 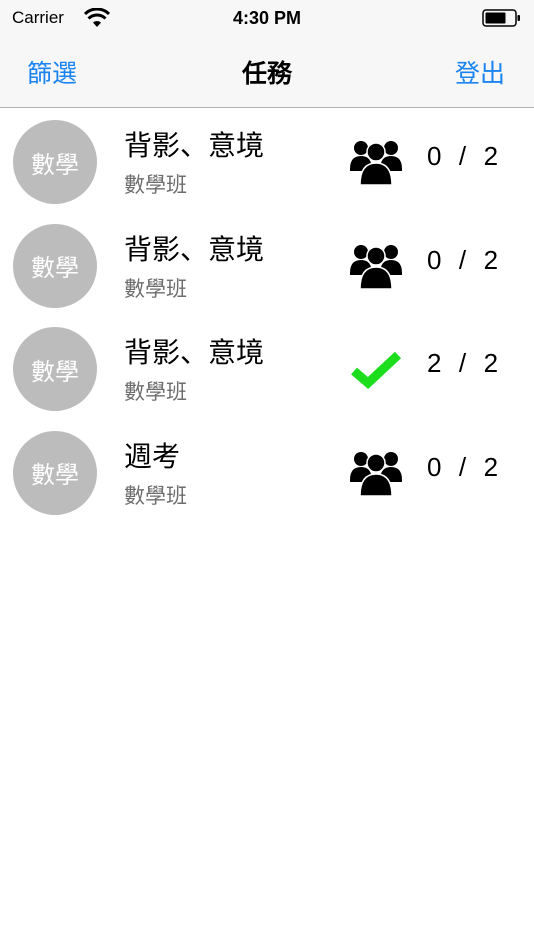 I want to click on check-icon, so click(x=376, y=370).